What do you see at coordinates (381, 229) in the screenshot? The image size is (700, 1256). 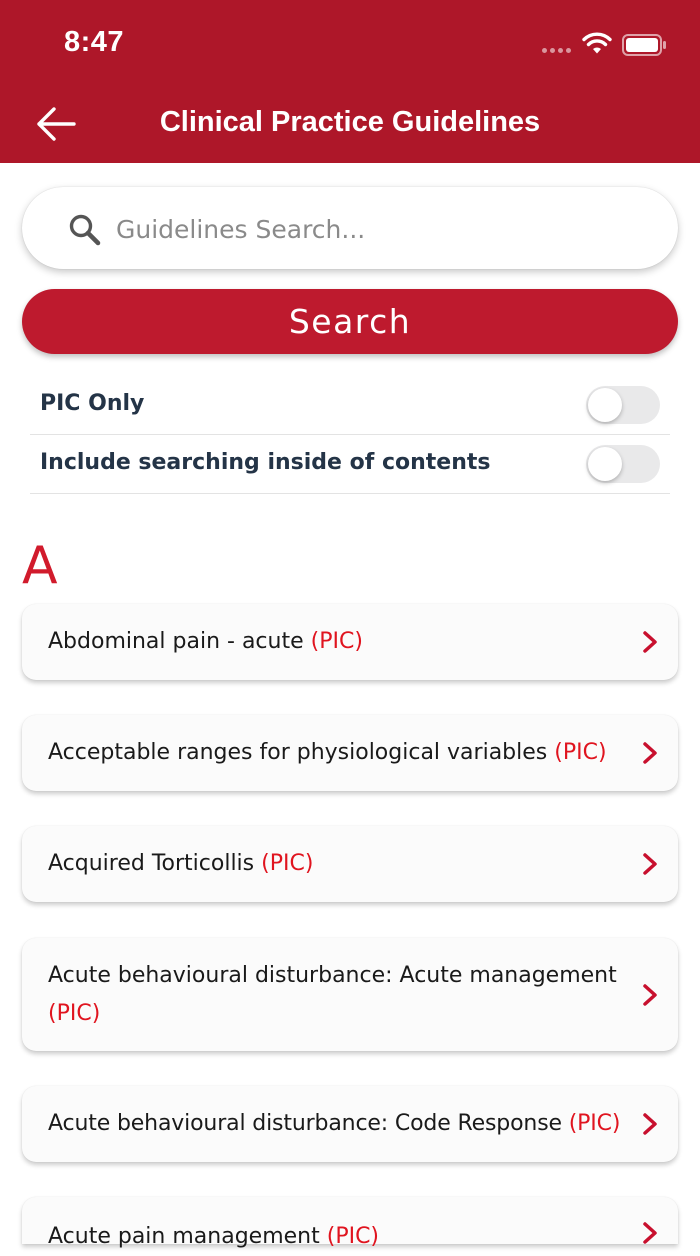 I see `search-input` at bounding box center [381, 229].